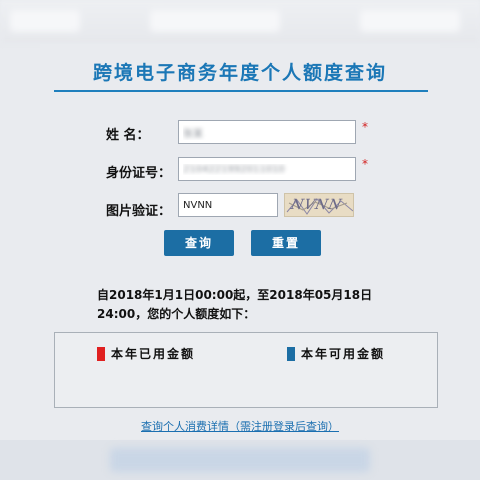  I want to click on captcha-field, so click(228, 205).